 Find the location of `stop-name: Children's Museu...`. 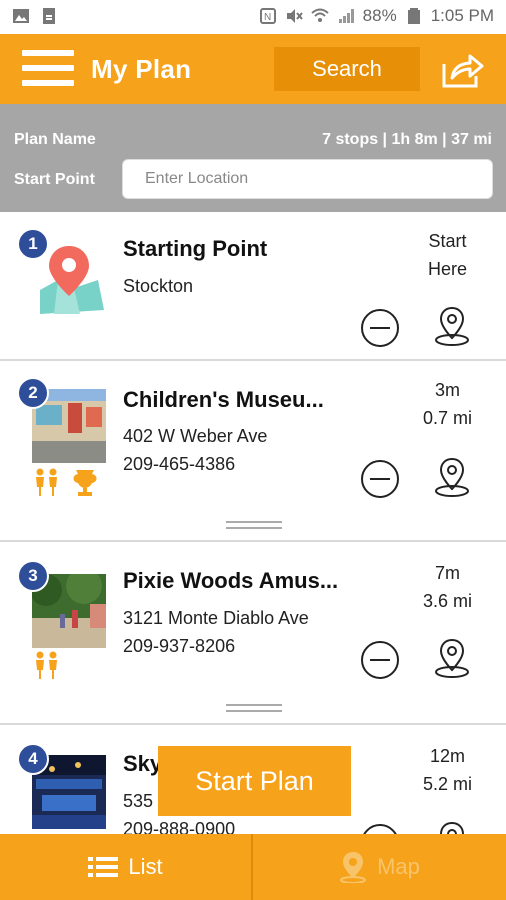

stop-name: Children's Museu... is located at coordinates (223, 399).